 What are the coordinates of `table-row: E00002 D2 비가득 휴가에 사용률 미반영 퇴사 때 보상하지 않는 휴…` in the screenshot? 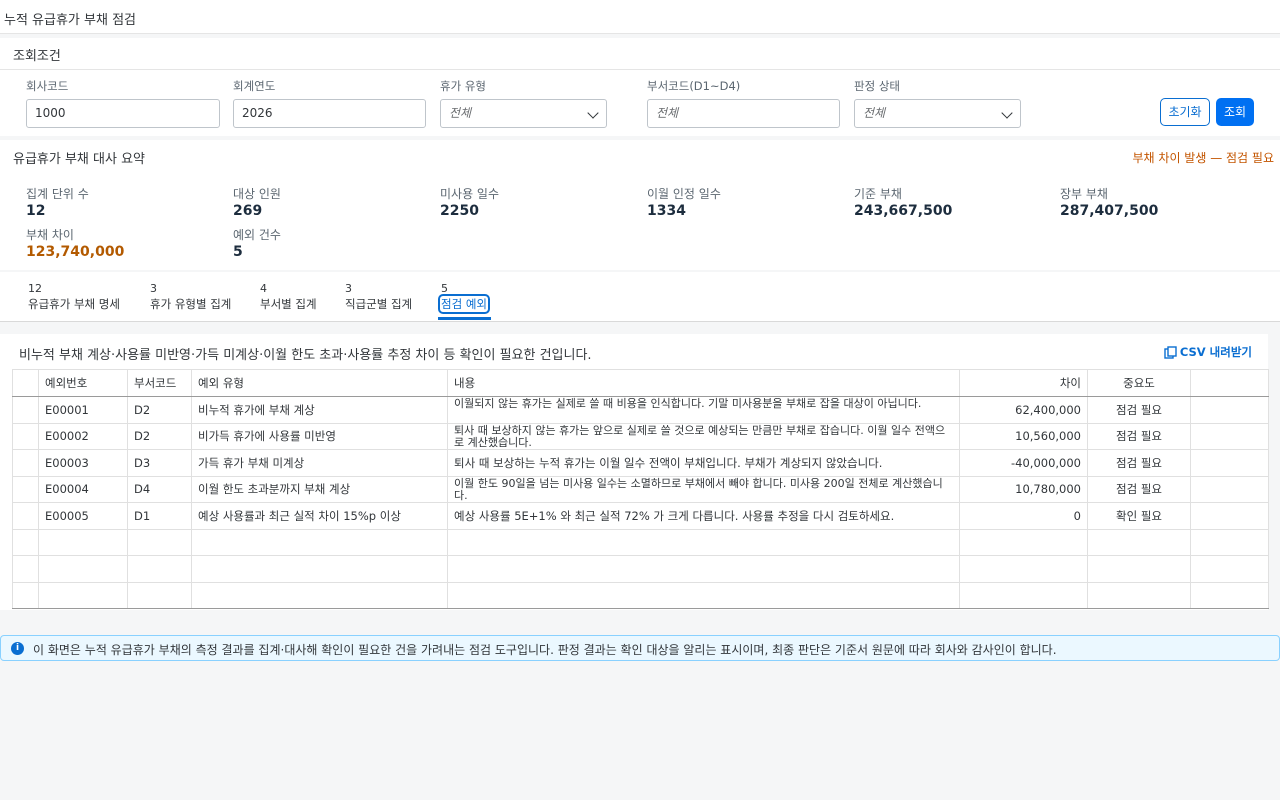 It's located at (640, 436).